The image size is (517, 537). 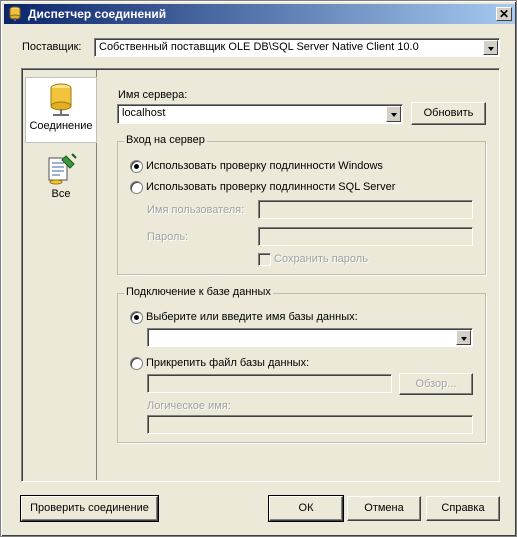 I want to click on server-name-label: Имя сервера:, so click(x=153, y=95).